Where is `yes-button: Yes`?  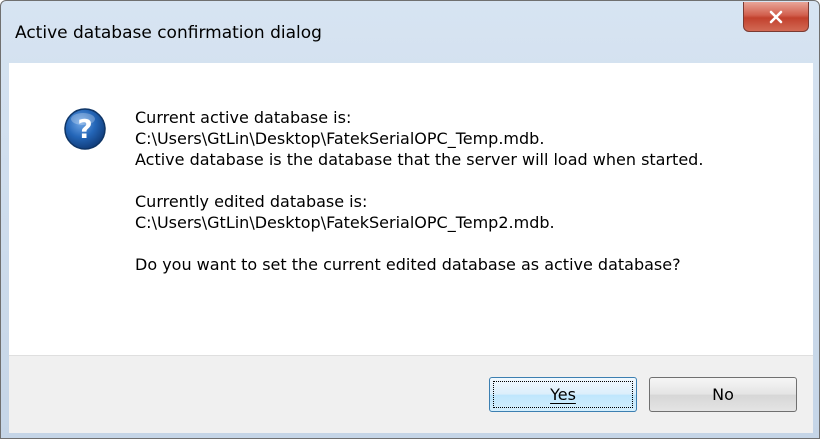
yes-button: Yes is located at coordinates (563, 394).